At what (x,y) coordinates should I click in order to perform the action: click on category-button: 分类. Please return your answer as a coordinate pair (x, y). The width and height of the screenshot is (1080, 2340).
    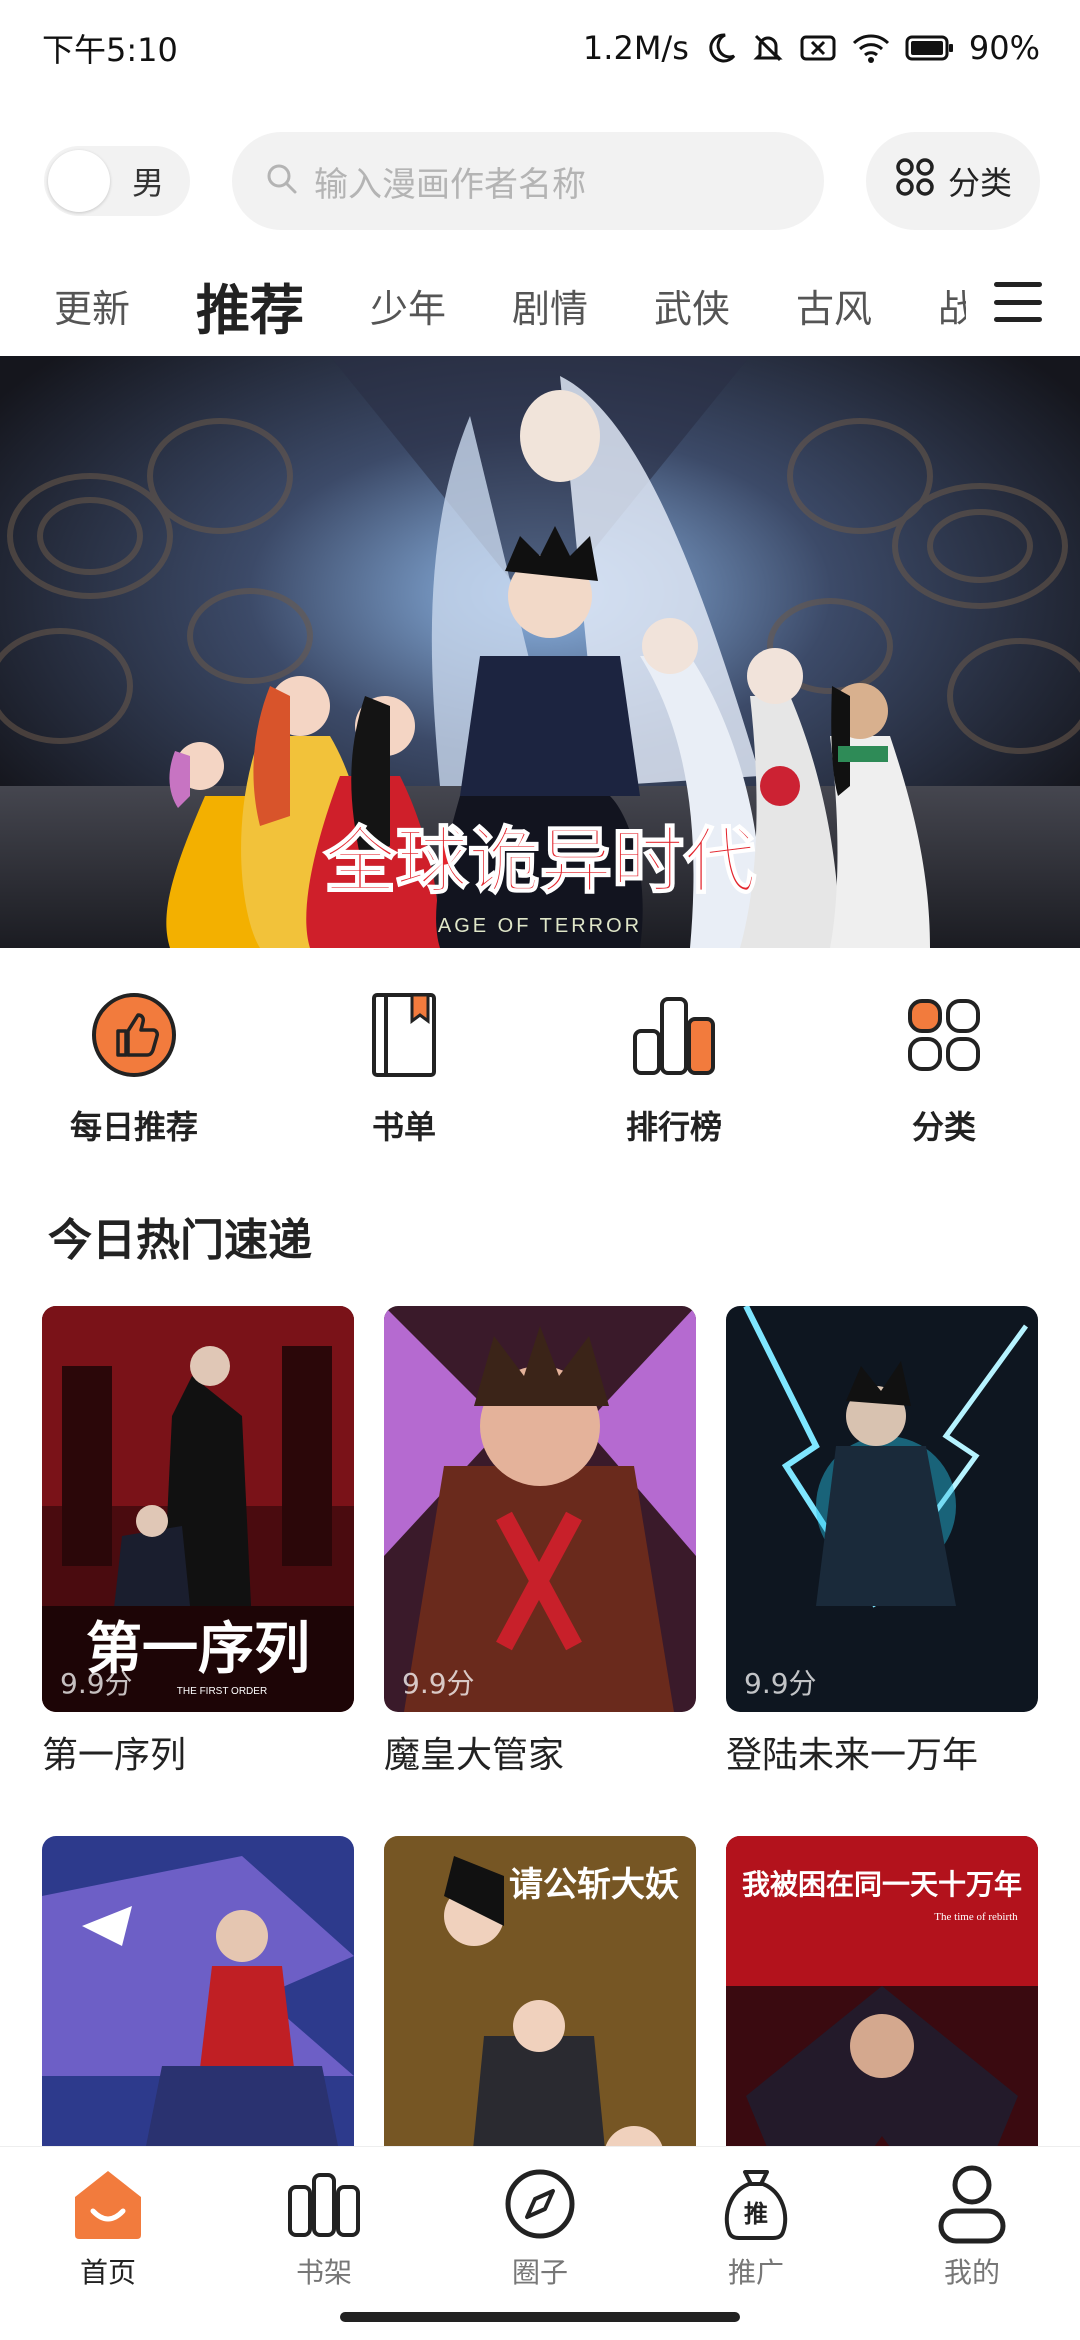
    Looking at the image, I should click on (953, 181).